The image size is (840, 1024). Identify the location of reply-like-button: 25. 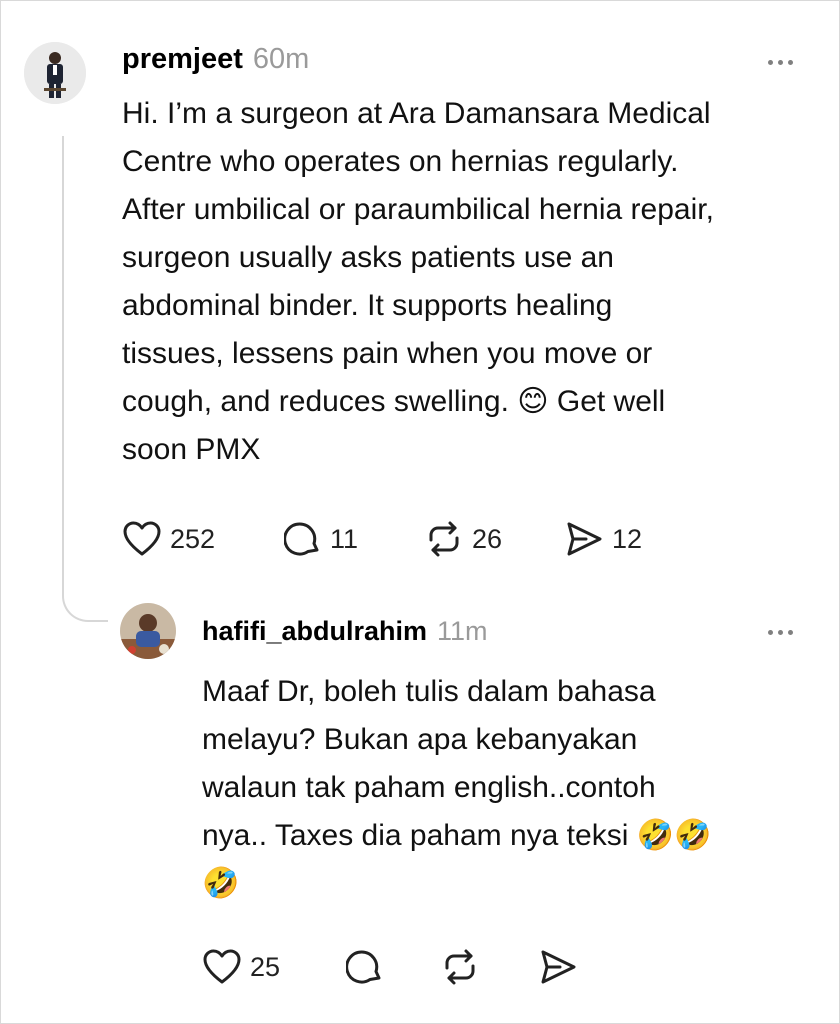
(241, 967).